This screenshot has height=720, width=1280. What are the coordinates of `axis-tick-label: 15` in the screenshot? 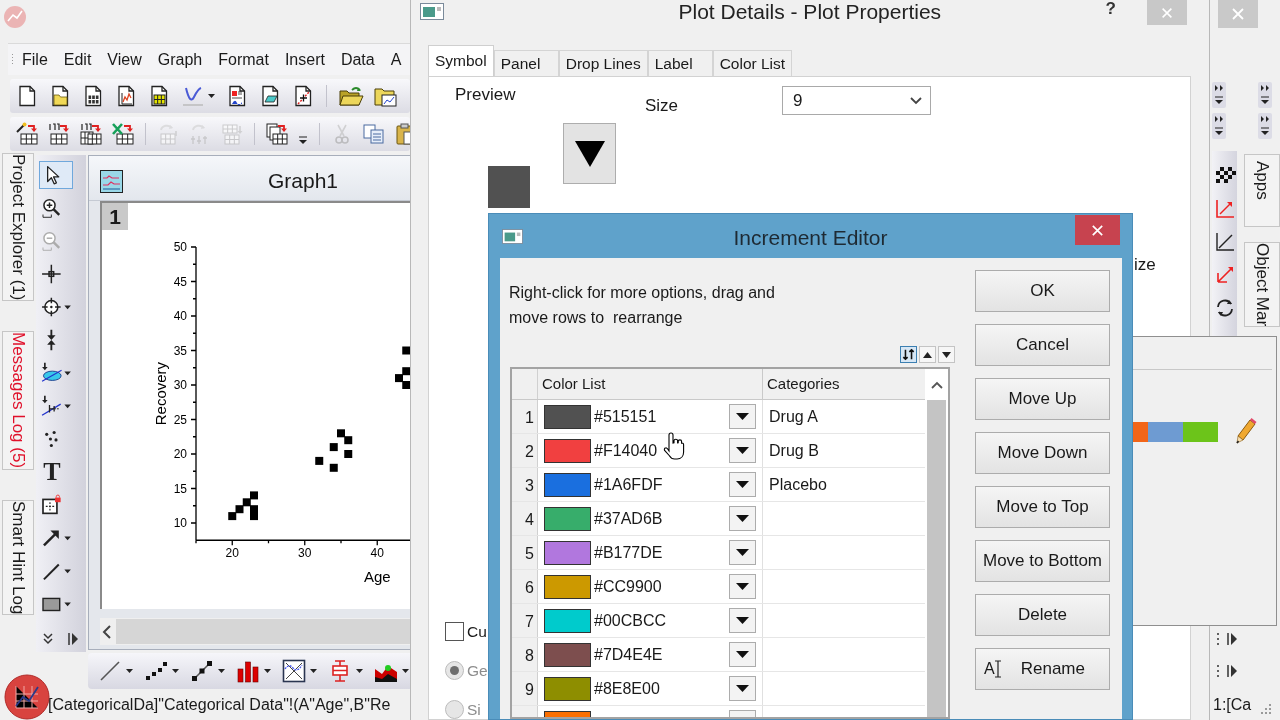 It's located at (180, 488).